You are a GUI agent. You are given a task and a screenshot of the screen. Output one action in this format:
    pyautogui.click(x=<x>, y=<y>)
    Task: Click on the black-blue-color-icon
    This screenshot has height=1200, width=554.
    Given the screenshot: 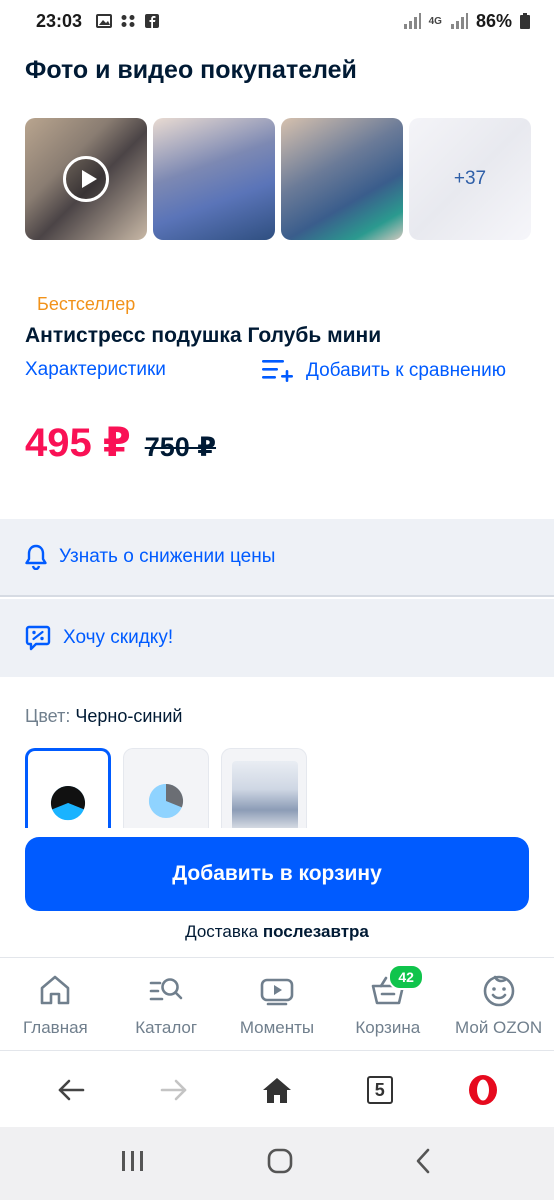 What is the action you would take?
    pyautogui.click(x=68, y=803)
    